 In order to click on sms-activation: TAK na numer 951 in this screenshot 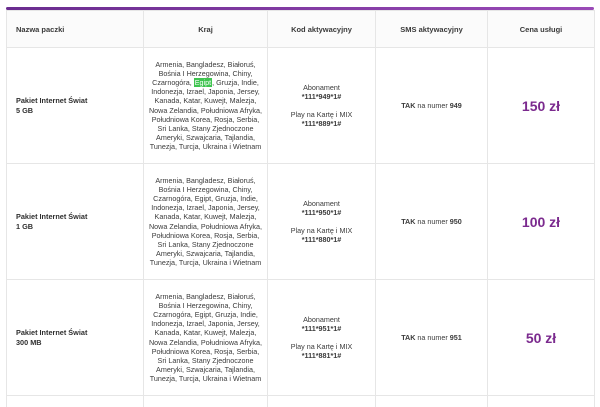, I will do `click(431, 337)`.